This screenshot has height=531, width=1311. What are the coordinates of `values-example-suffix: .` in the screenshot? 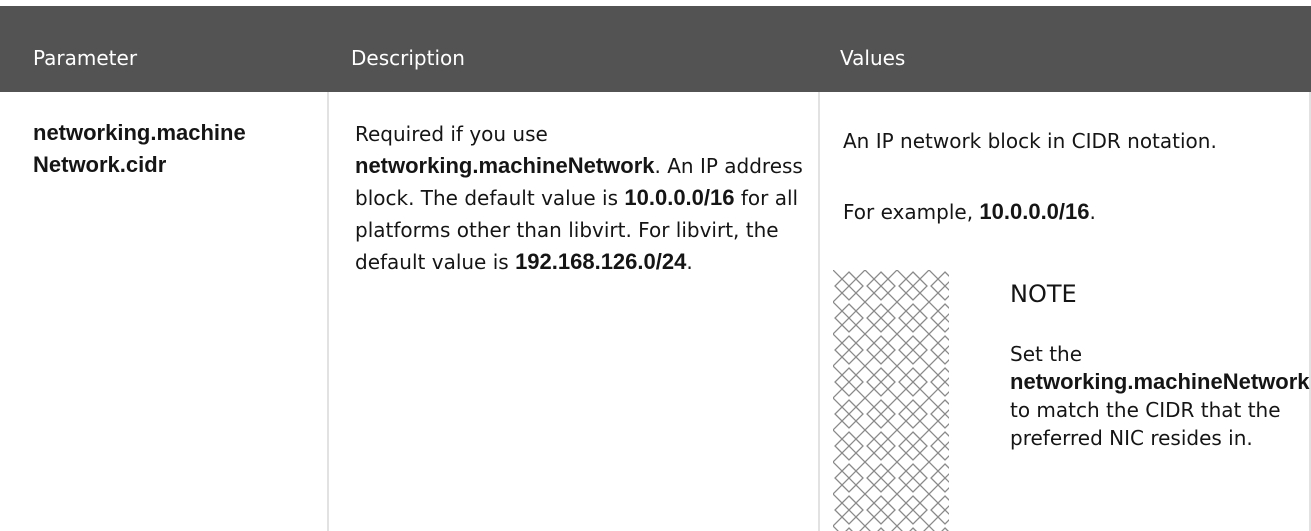 It's located at (1092, 212).